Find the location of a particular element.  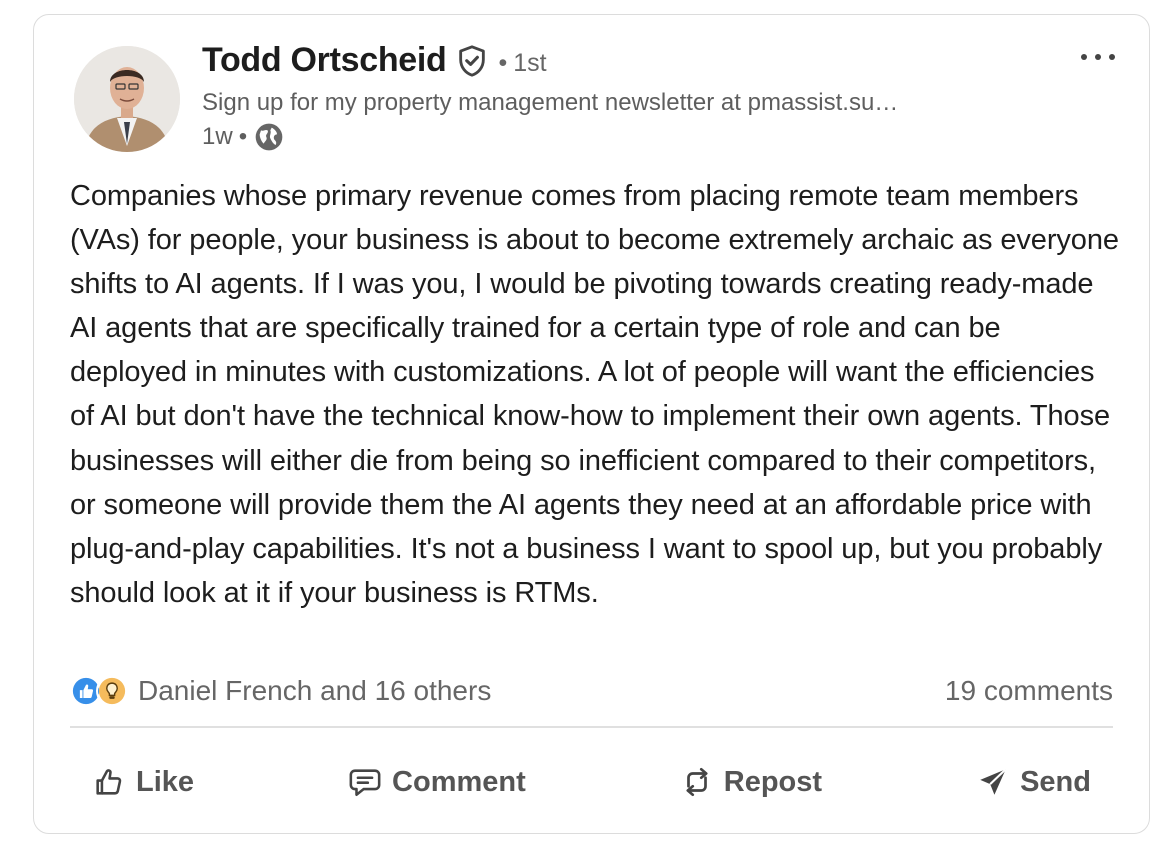

reactions-summary: Daniel French and 16 others is located at coordinates (280, 691).